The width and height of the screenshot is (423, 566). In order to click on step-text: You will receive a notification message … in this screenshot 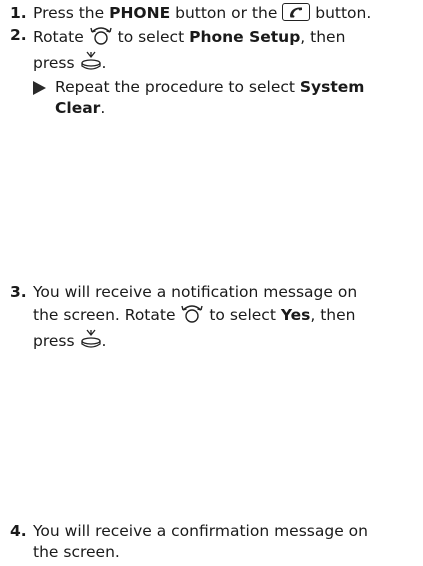, I will do `click(225, 318)`.